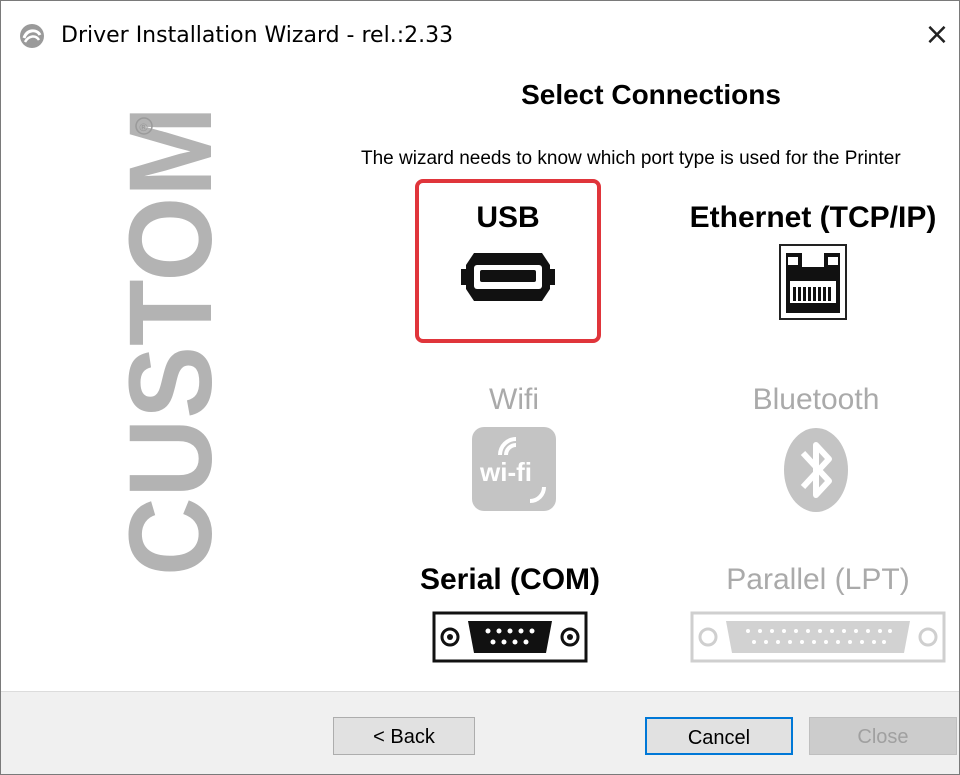  Describe the element at coordinates (480, 732) in the screenshot. I see `button-bar: < Back Cancel Close` at that location.